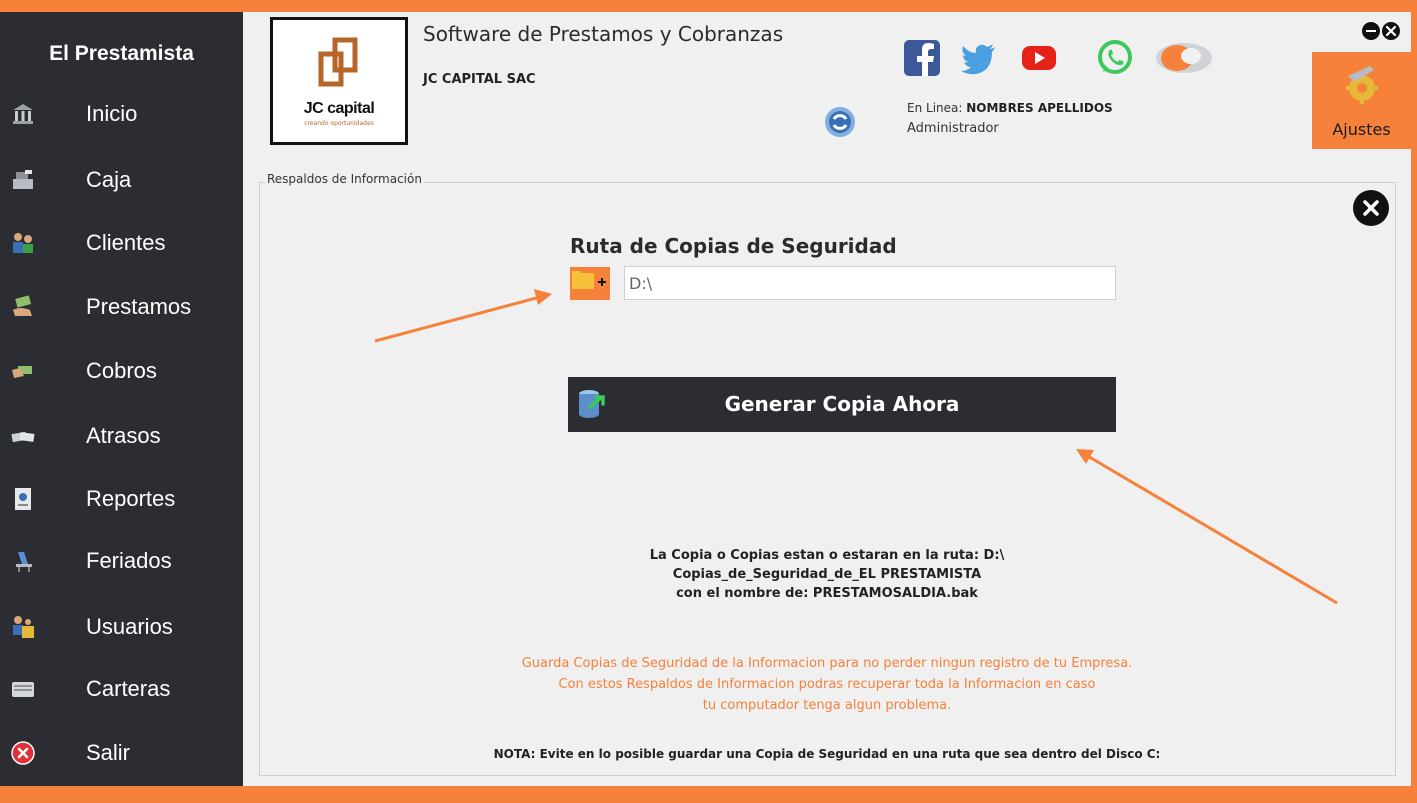 This screenshot has width=1417, height=803. I want to click on logo-subtext: creando oportunidades, so click(339, 123).